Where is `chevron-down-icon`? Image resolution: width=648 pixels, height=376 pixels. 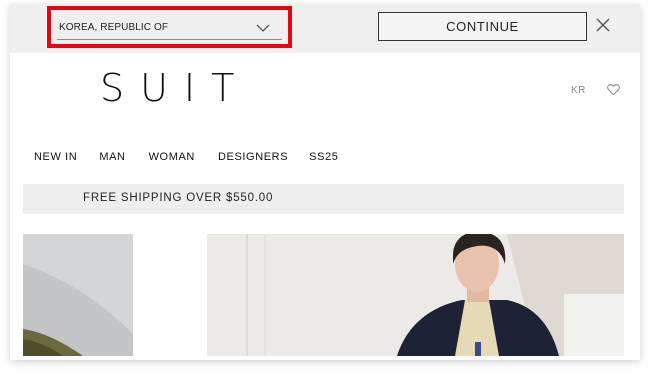 chevron-down-icon is located at coordinates (263, 28).